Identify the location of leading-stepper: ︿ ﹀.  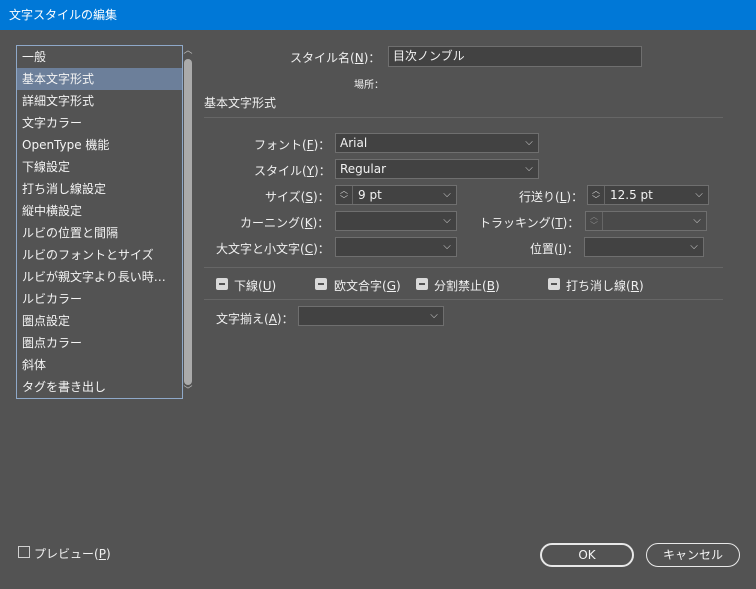
(596, 195).